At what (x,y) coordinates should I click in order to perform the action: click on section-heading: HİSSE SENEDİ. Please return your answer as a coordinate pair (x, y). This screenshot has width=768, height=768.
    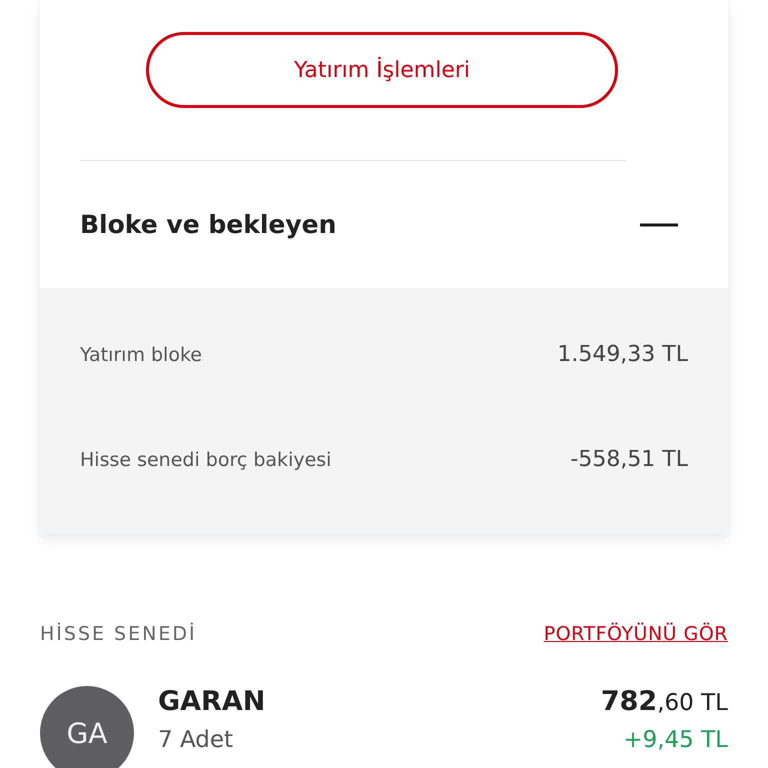
    Looking at the image, I should click on (118, 634).